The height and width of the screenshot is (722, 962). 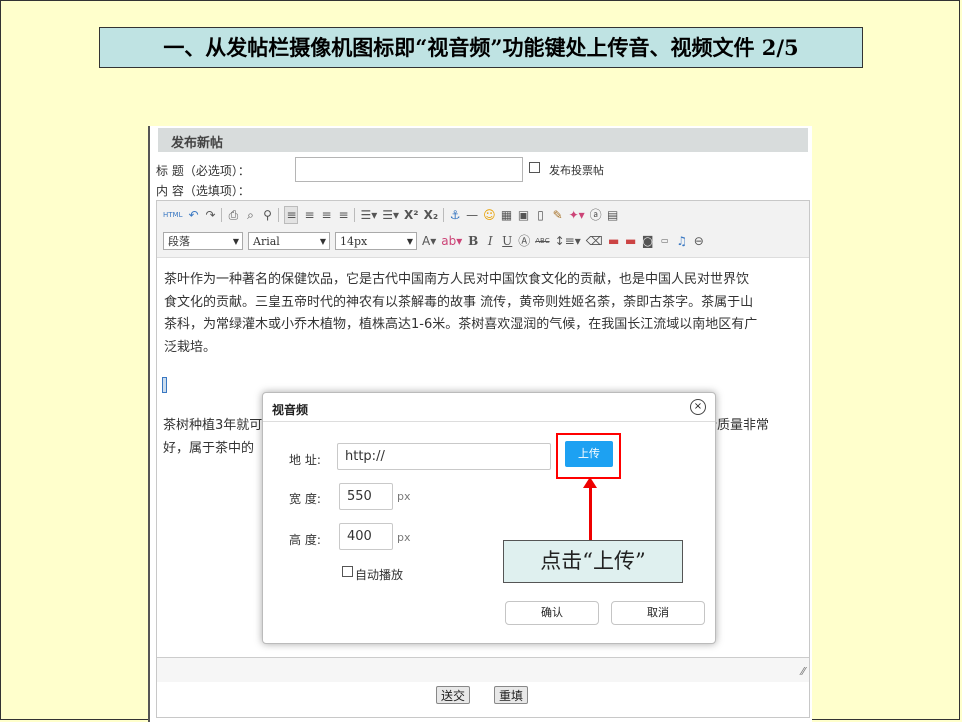 I want to click on undo-icon: ↶, so click(x=193, y=215).